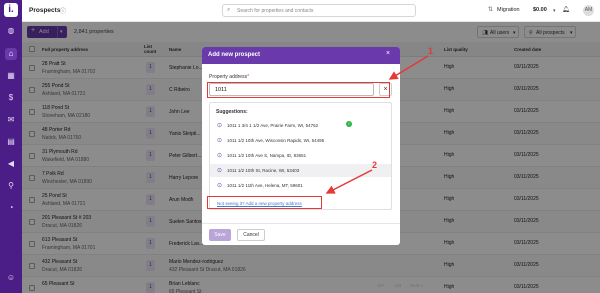 The width and height of the screenshot is (600, 293). Describe the element at coordinates (377, 124) in the screenshot. I see `annotation-arrows` at that location.